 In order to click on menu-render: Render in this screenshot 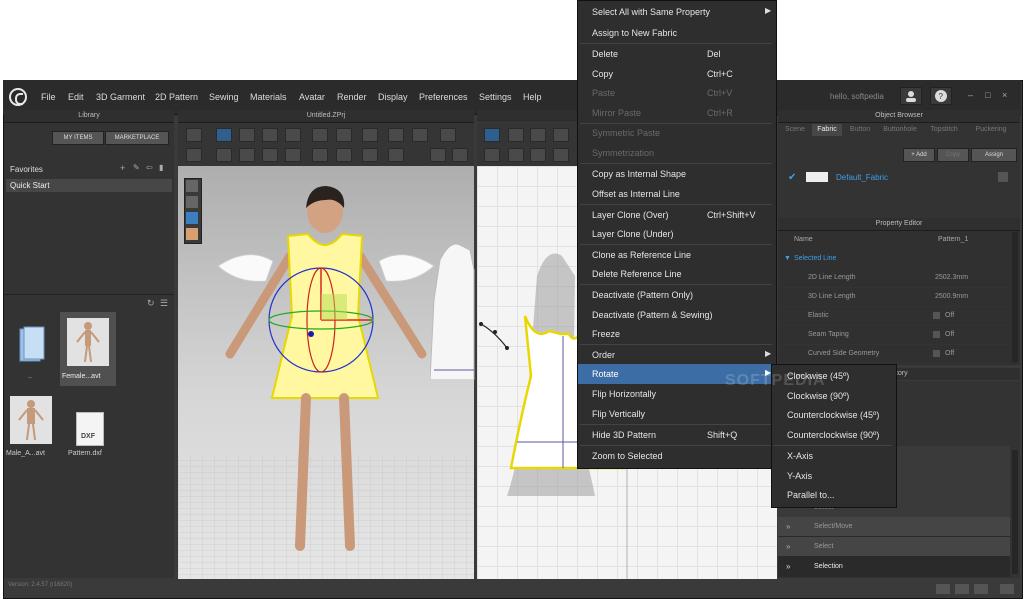, I will do `click(352, 97)`.